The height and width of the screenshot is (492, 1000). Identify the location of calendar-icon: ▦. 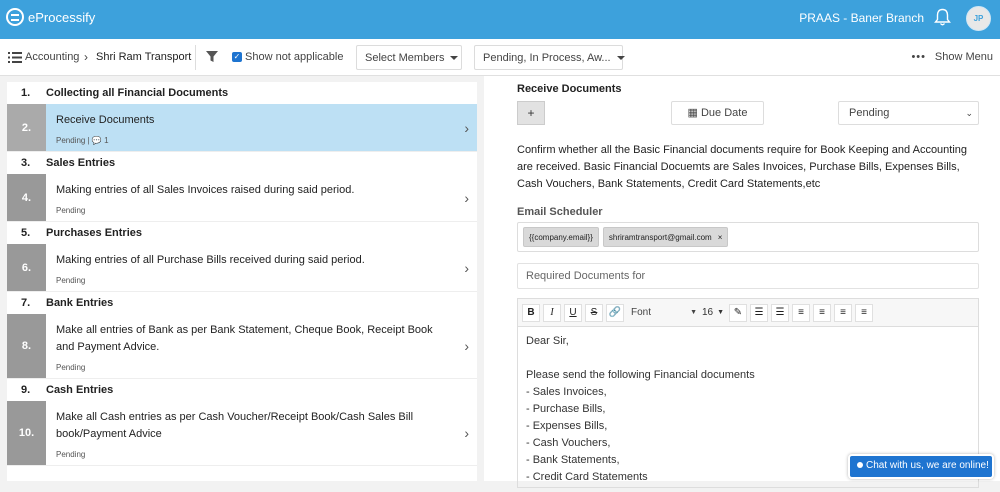
(692, 113).